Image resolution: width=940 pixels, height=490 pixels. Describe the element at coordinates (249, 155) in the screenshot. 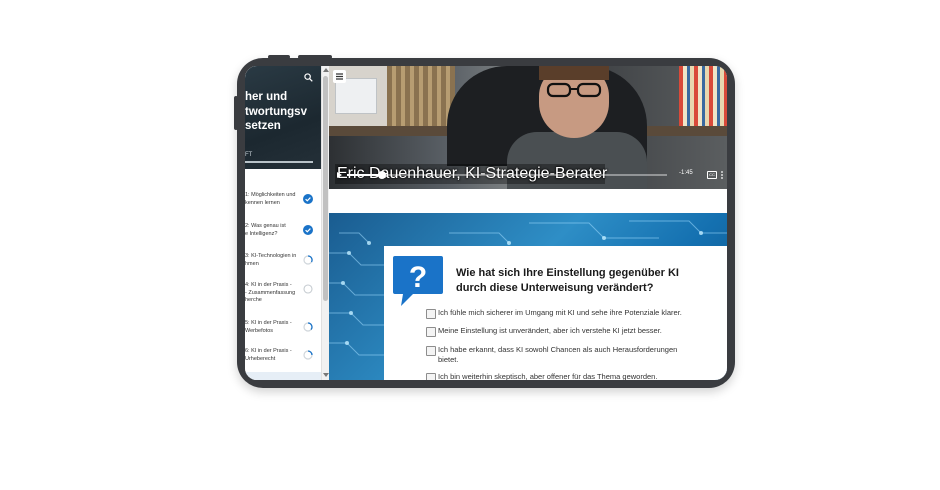

I see `course-subtitle: FT` at that location.